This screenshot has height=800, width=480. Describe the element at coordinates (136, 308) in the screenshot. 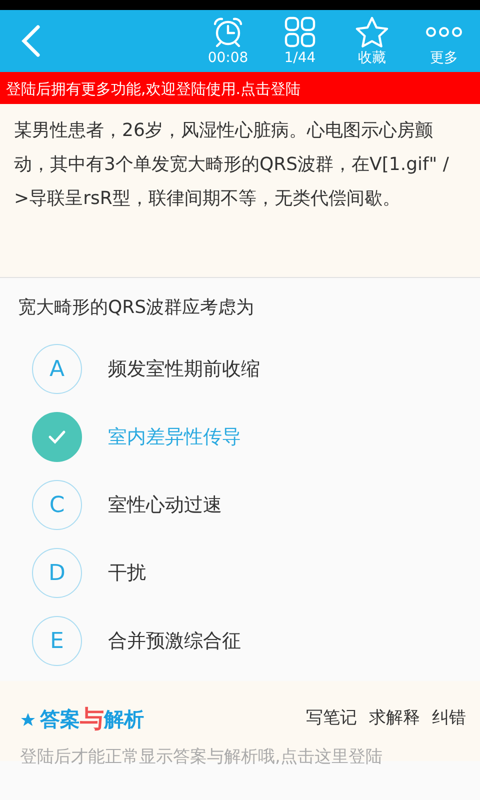

I see `question-text: 宽大畸形的QRS波群应考虑为` at that location.